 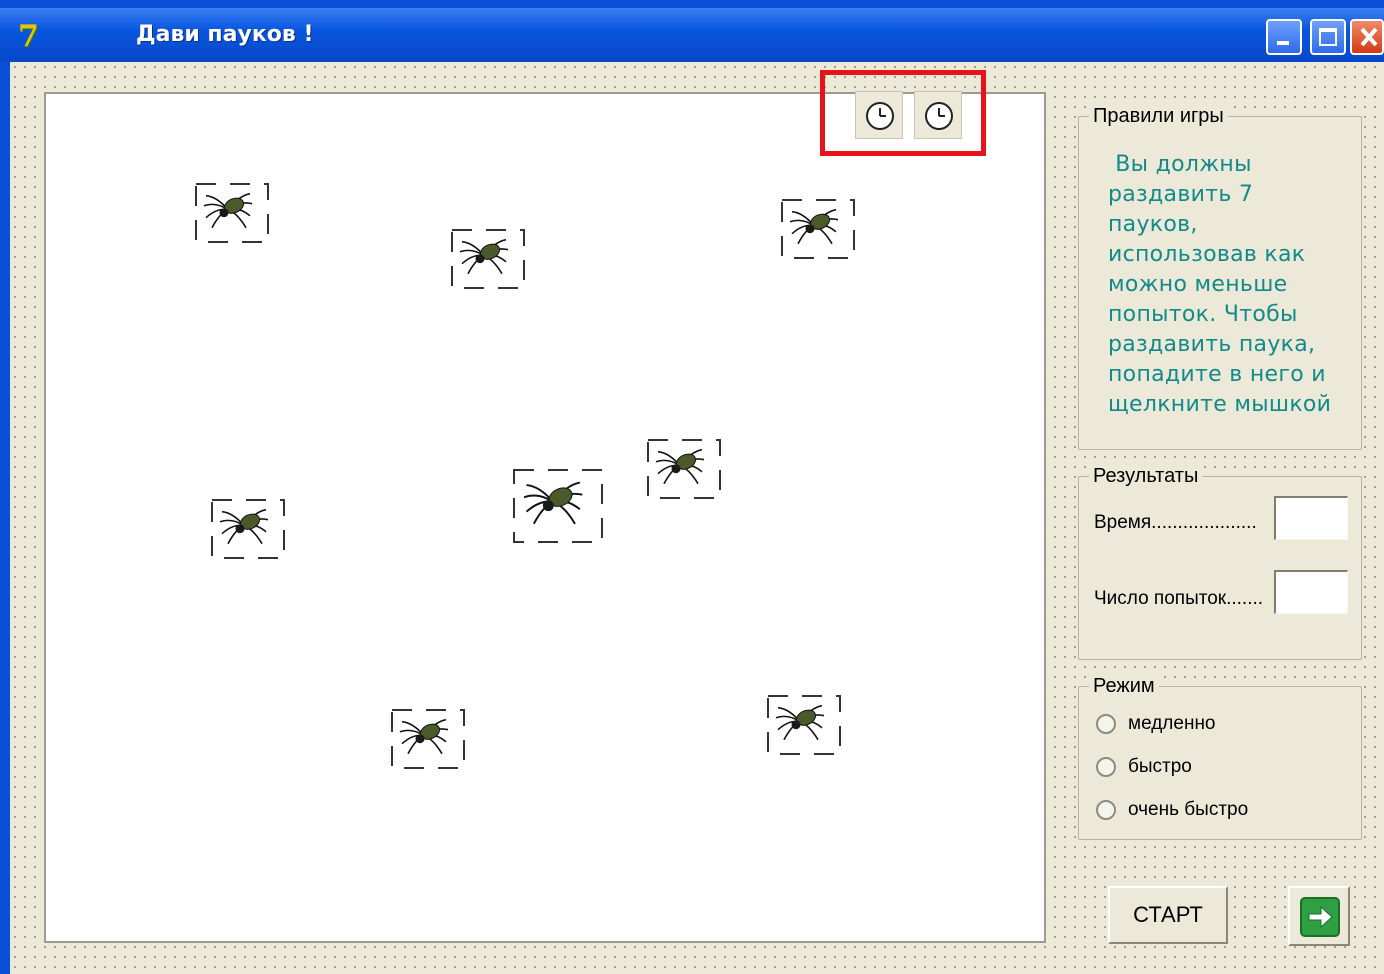 I want to click on timer-highlight-frame, so click(x=903, y=113).